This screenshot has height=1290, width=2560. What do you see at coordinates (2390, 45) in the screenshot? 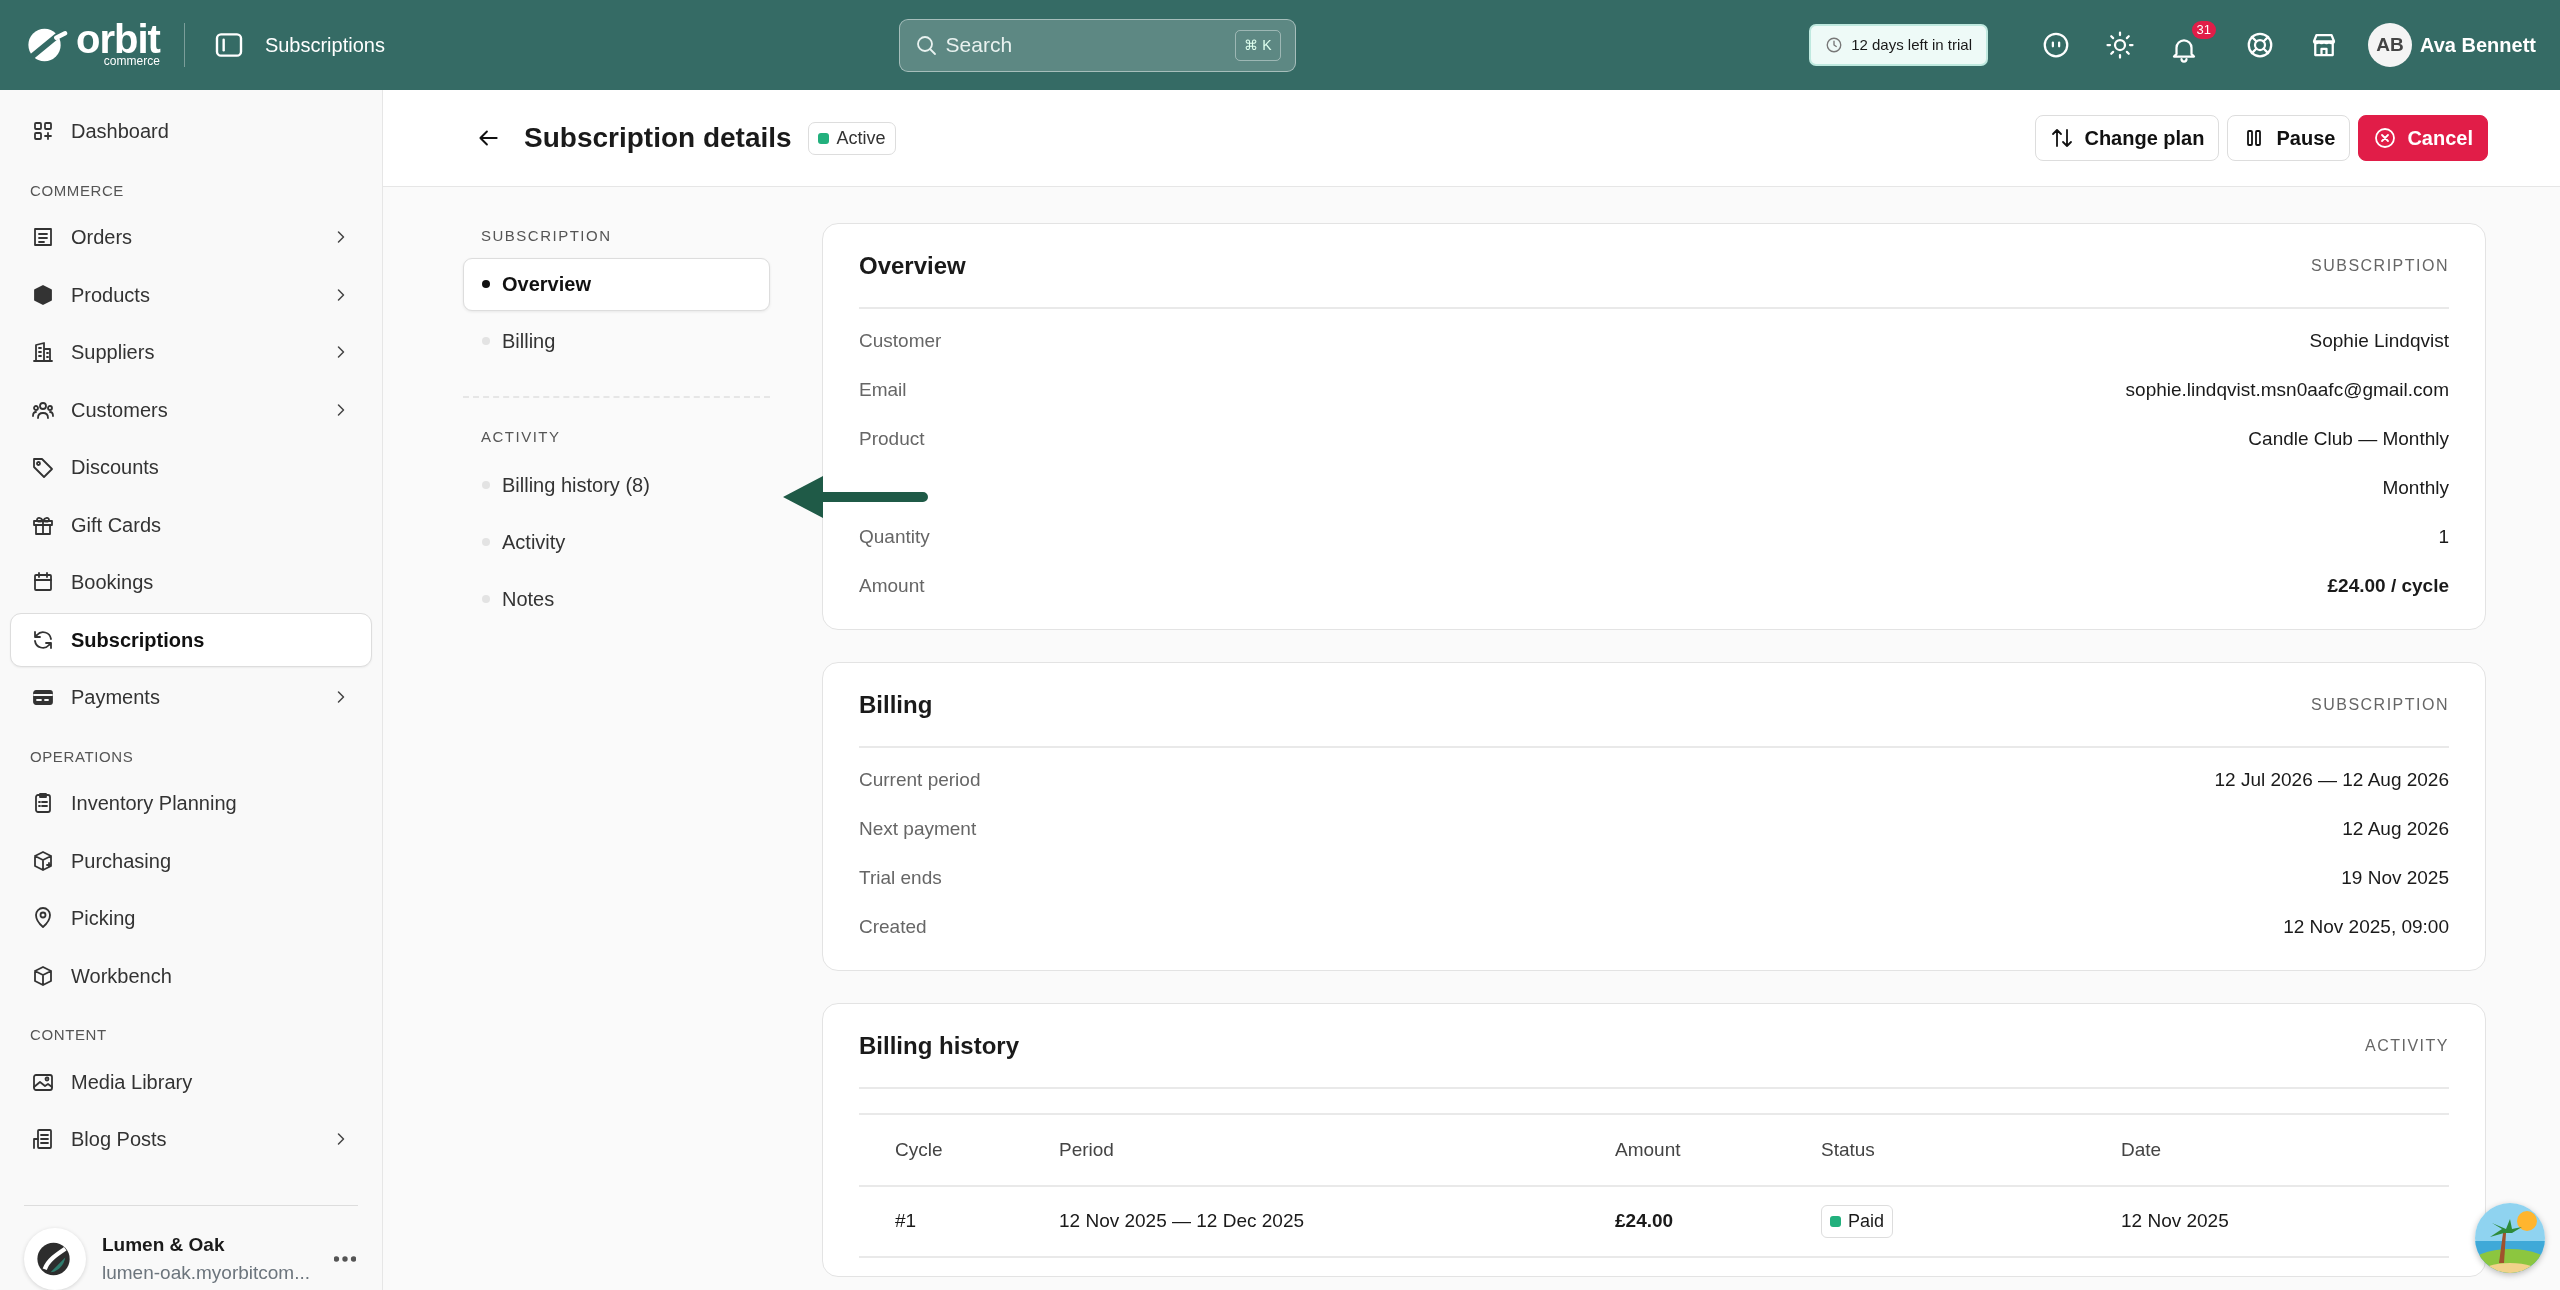
I see `user-avatar: AB` at bounding box center [2390, 45].